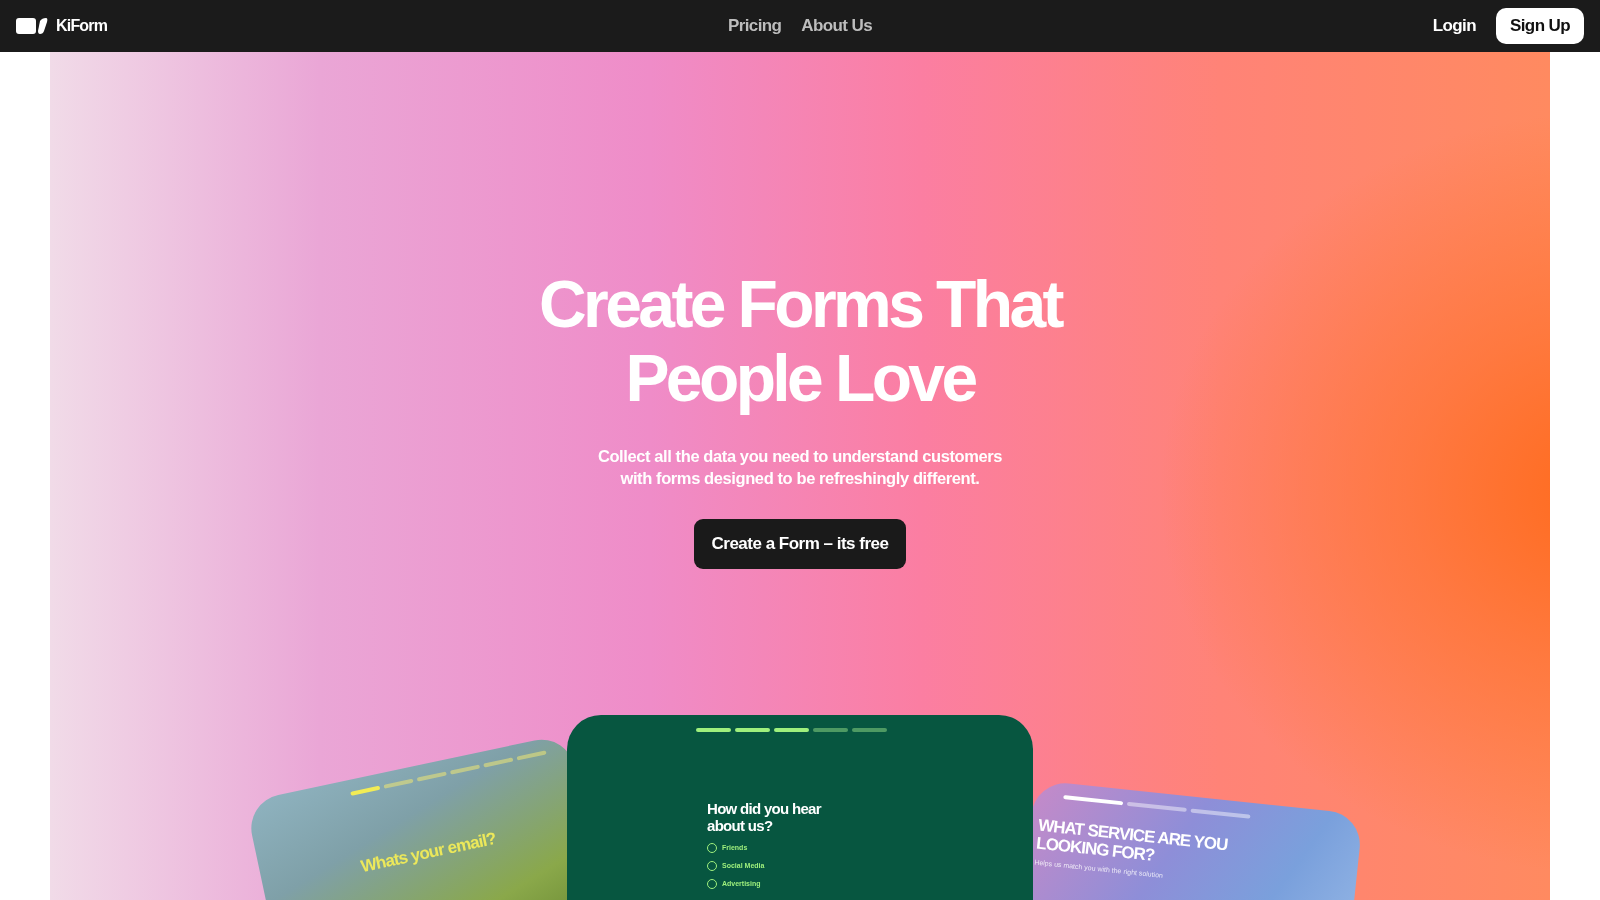 Image resolution: width=1600 pixels, height=900 pixels. Describe the element at coordinates (1540, 26) in the screenshot. I see `sign-up-button: Sign Up` at that location.